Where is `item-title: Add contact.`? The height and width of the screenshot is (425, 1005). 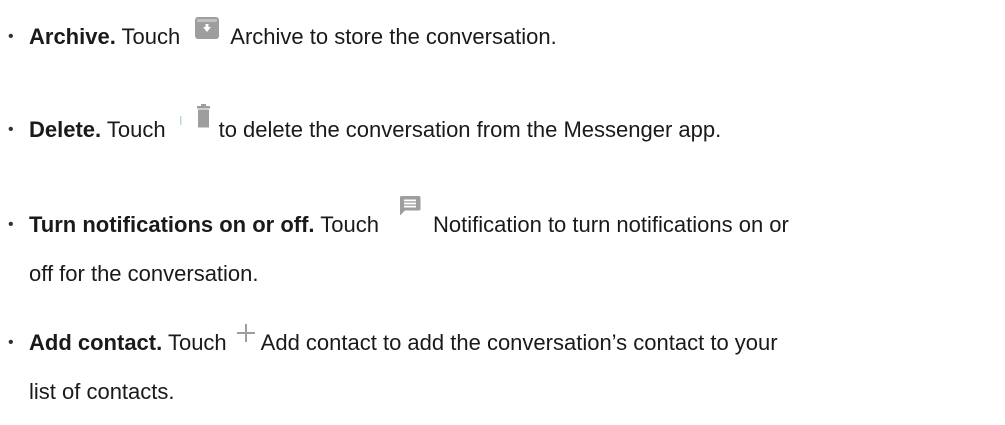 item-title: Add contact. is located at coordinates (96, 342).